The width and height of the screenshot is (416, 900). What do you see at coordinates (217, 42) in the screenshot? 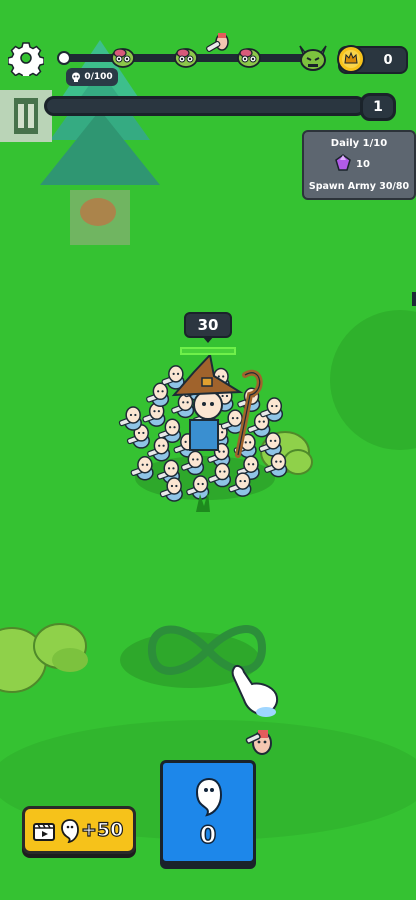
I see `soldier-runner-icon` at bounding box center [217, 42].